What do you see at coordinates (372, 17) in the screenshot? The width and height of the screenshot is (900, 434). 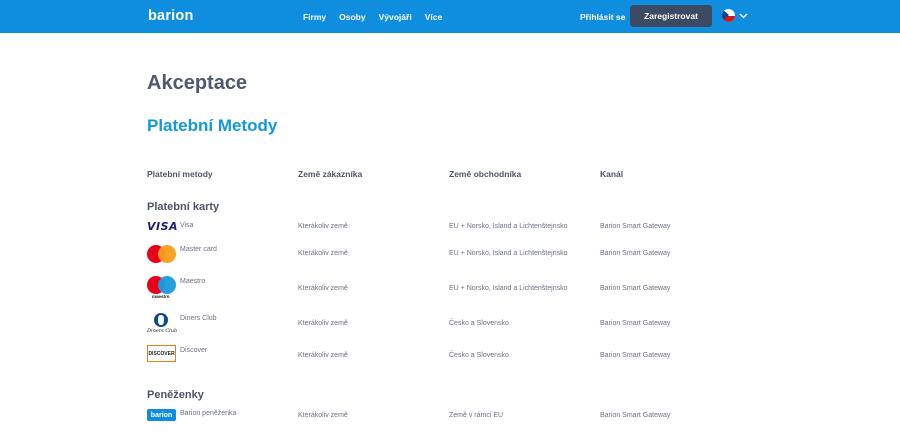 I see `main-nav: Firmy Osoby Vývojáři Více` at bounding box center [372, 17].